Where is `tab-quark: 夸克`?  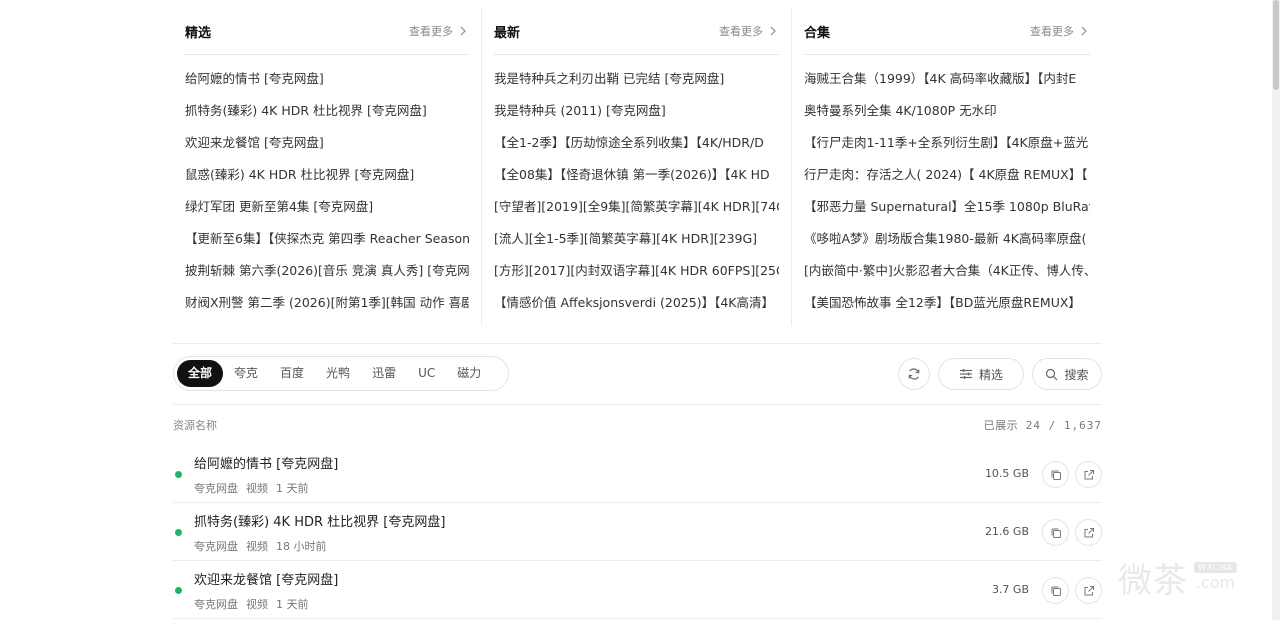
tab-quark: 夸克 is located at coordinates (246, 373).